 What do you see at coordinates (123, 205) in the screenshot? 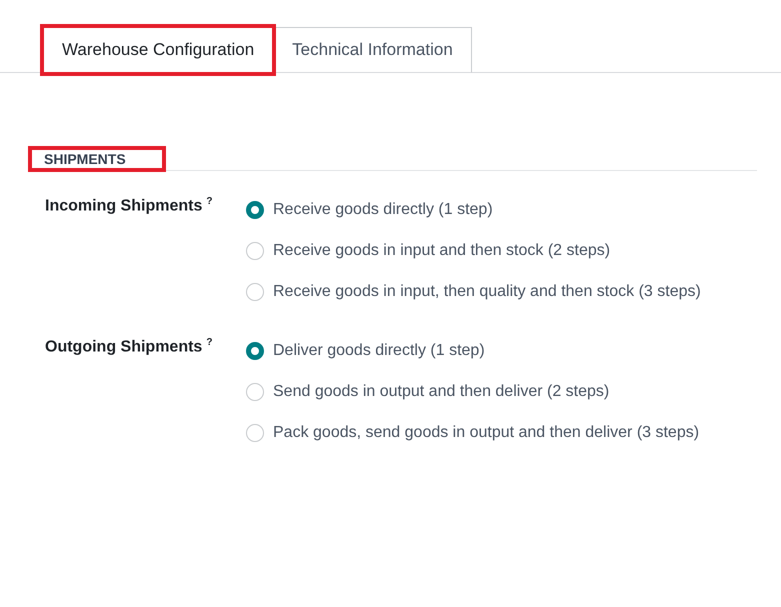
I see `field-label: Incoming Shipments` at bounding box center [123, 205].